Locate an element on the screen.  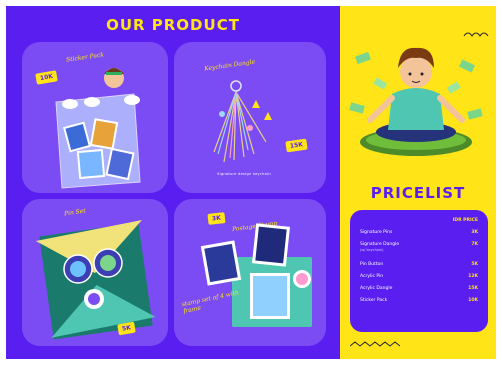
our-product-title: OUR PRODUCT is located at coordinates (173, 25).